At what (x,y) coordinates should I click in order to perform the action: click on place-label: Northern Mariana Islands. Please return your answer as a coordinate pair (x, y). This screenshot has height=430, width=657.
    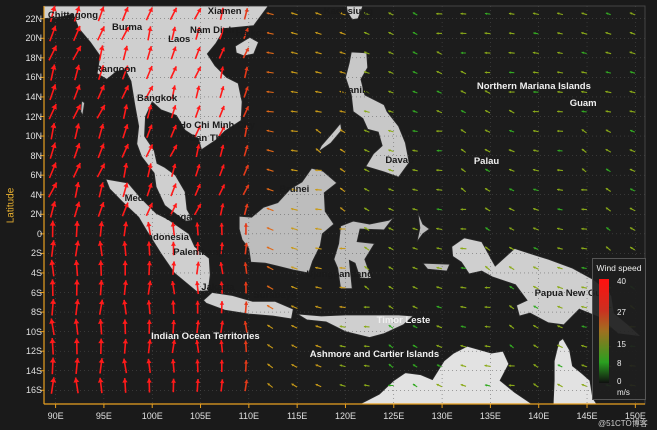
    Looking at the image, I should click on (533, 87).